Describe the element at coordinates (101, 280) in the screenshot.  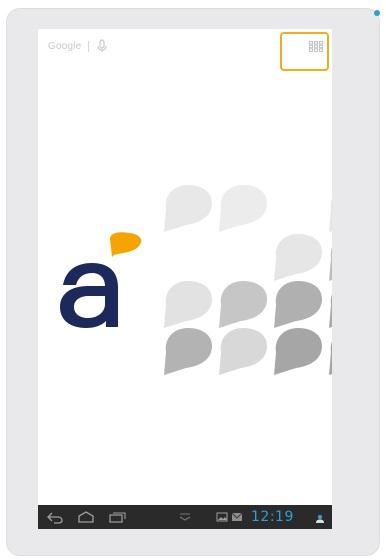
I see `brand-logo` at that location.